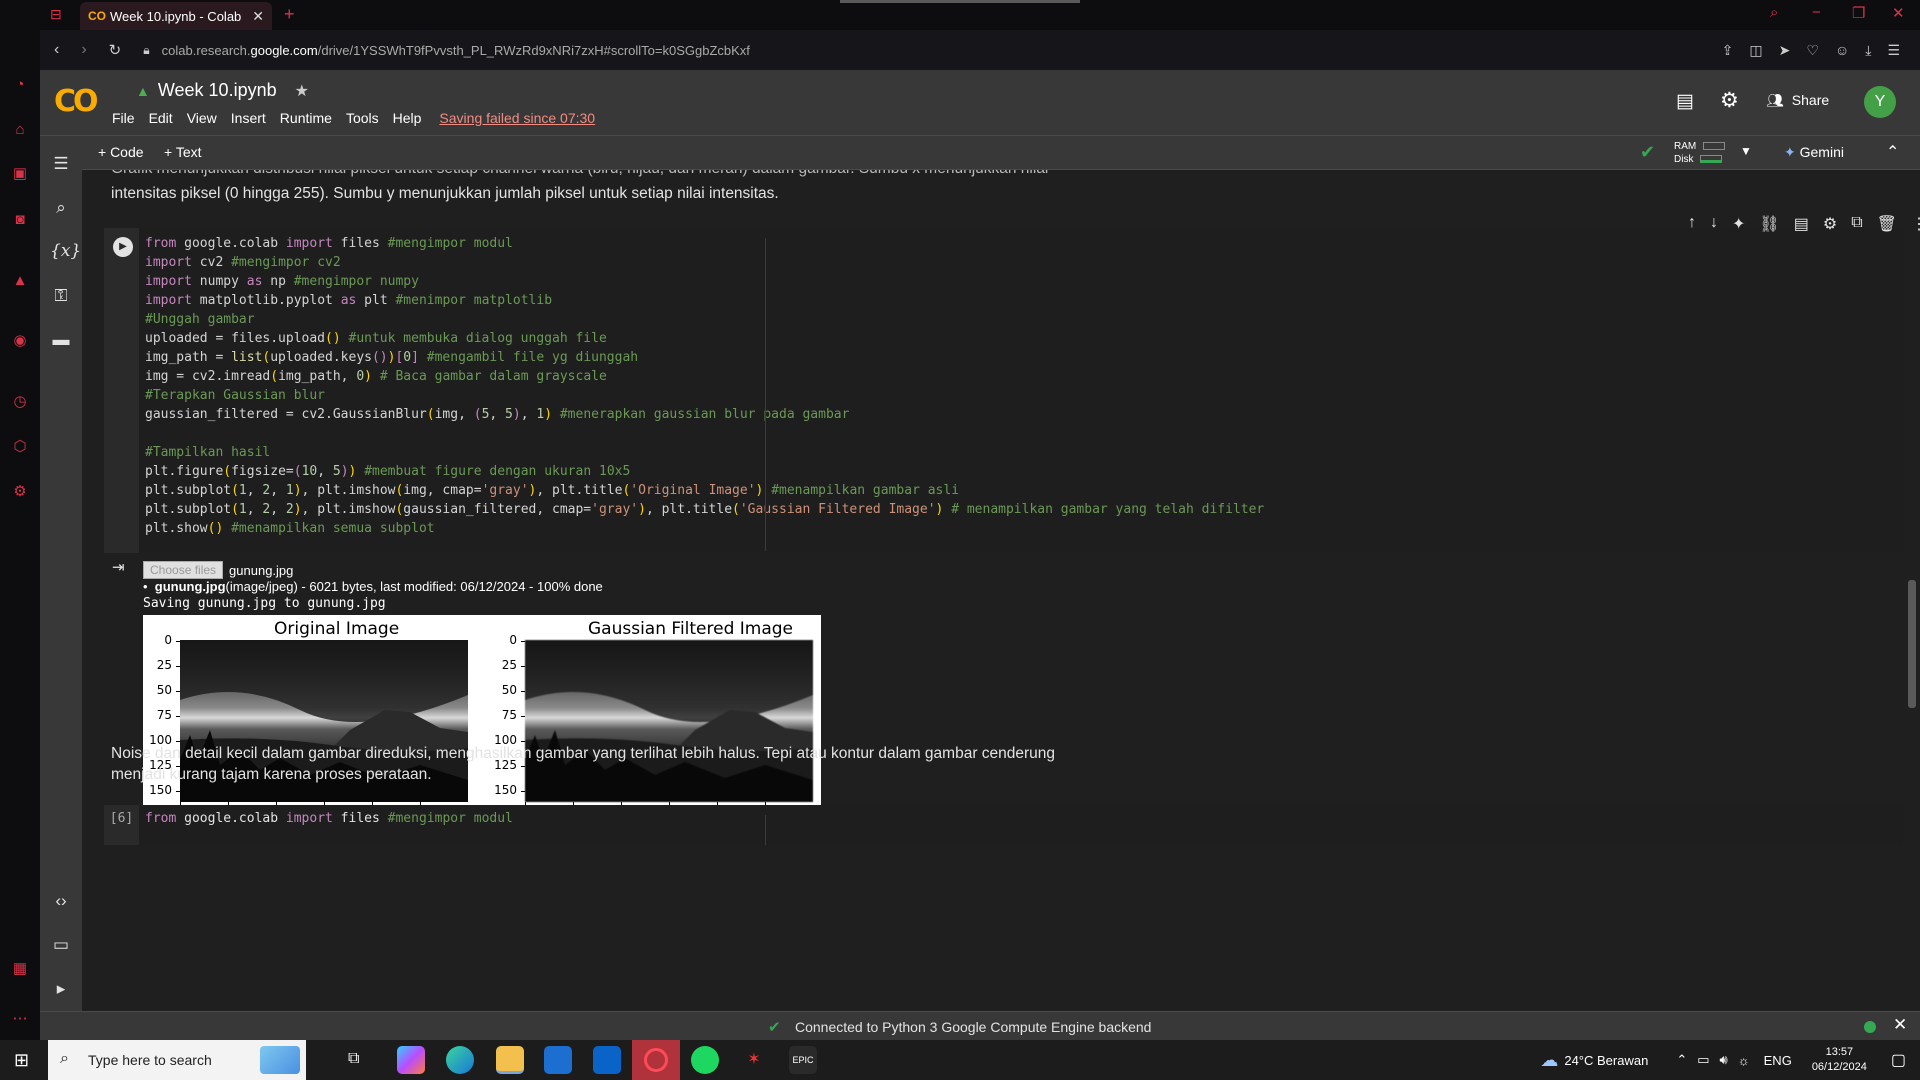 The height and width of the screenshot is (1080, 1920). Describe the element at coordinates (56, 50) in the screenshot. I see `back-icon: ‹` at that location.